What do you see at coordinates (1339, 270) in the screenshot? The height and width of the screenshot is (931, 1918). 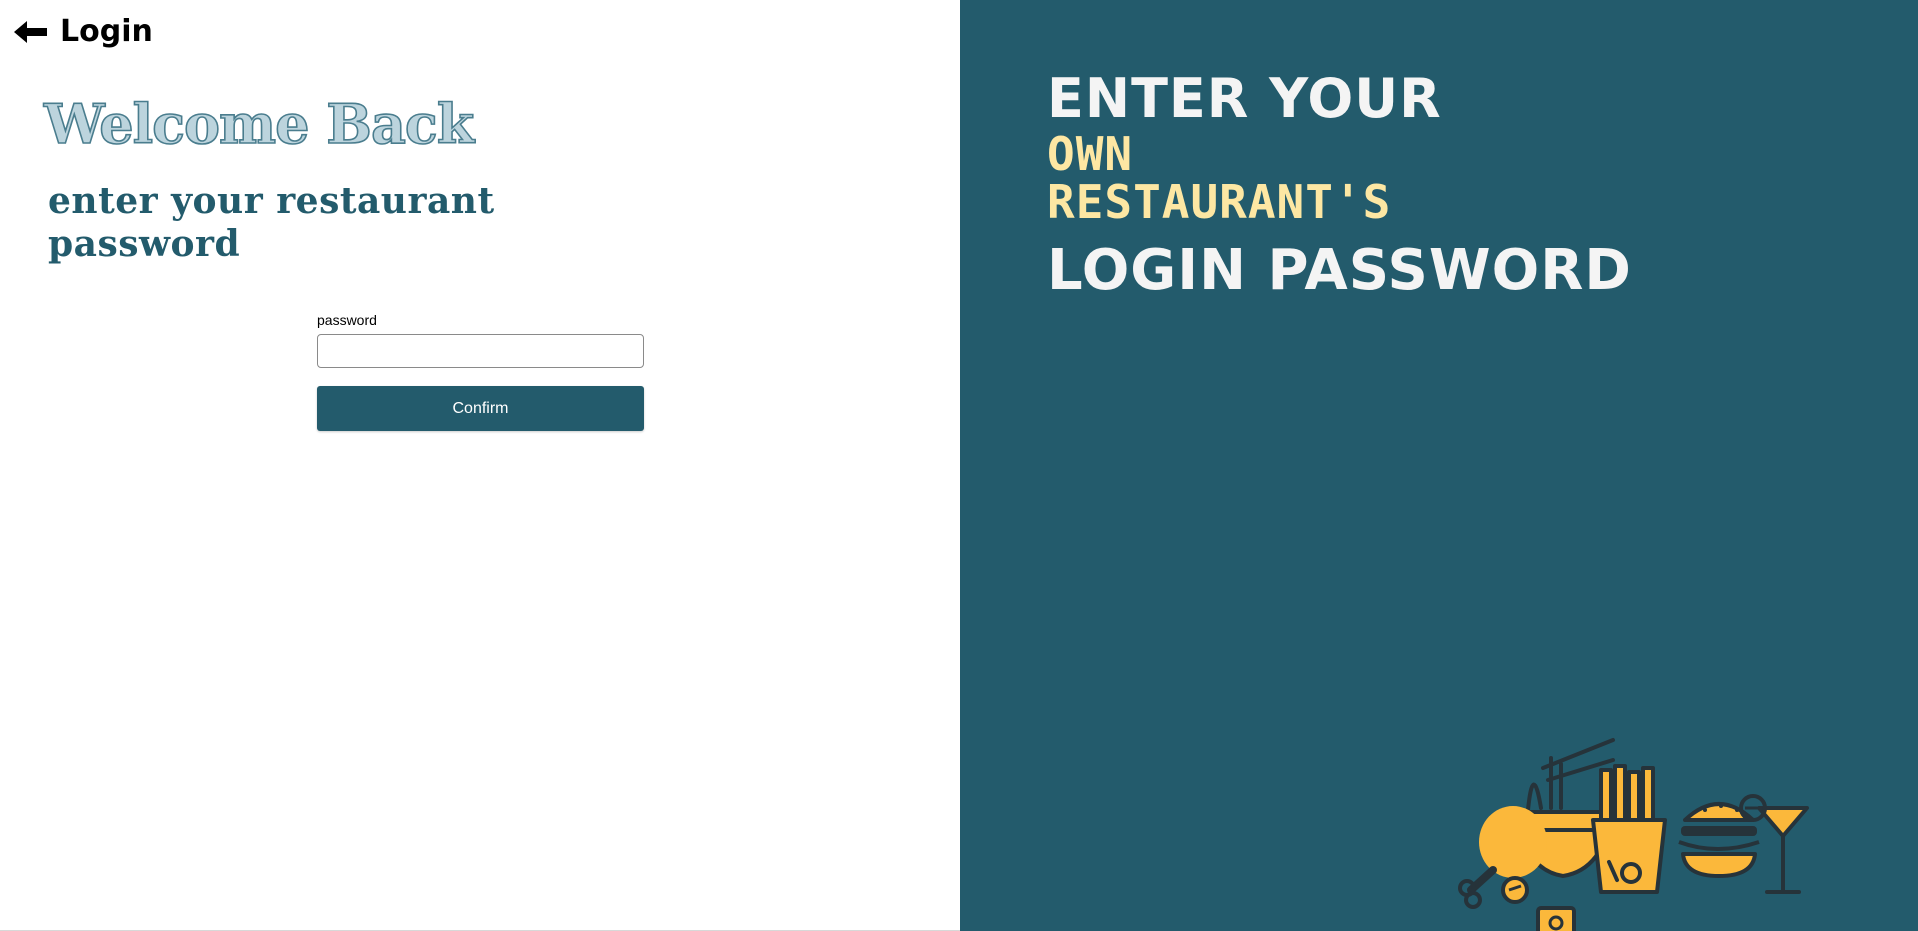 I see `headline-line-4: LOGIN PASSWORD` at bounding box center [1339, 270].